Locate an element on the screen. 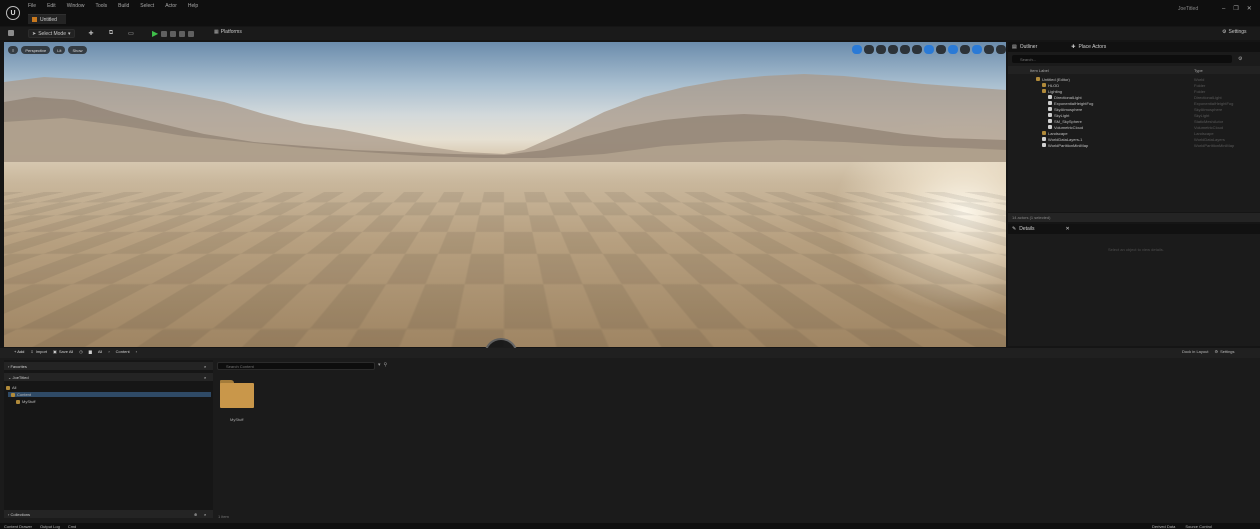 This screenshot has height=529, width=1260. menu-select: Select is located at coordinates (147, 6).